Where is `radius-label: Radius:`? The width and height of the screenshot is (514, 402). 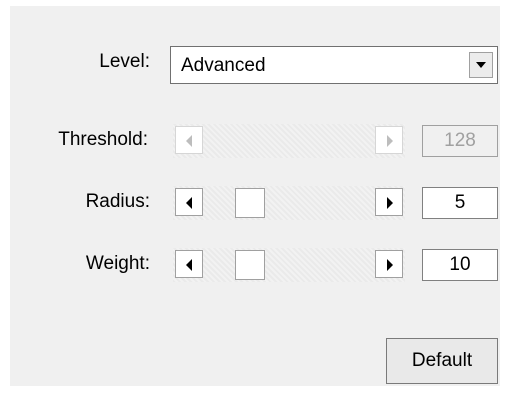
radius-label: Radius: is located at coordinates (117, 201).